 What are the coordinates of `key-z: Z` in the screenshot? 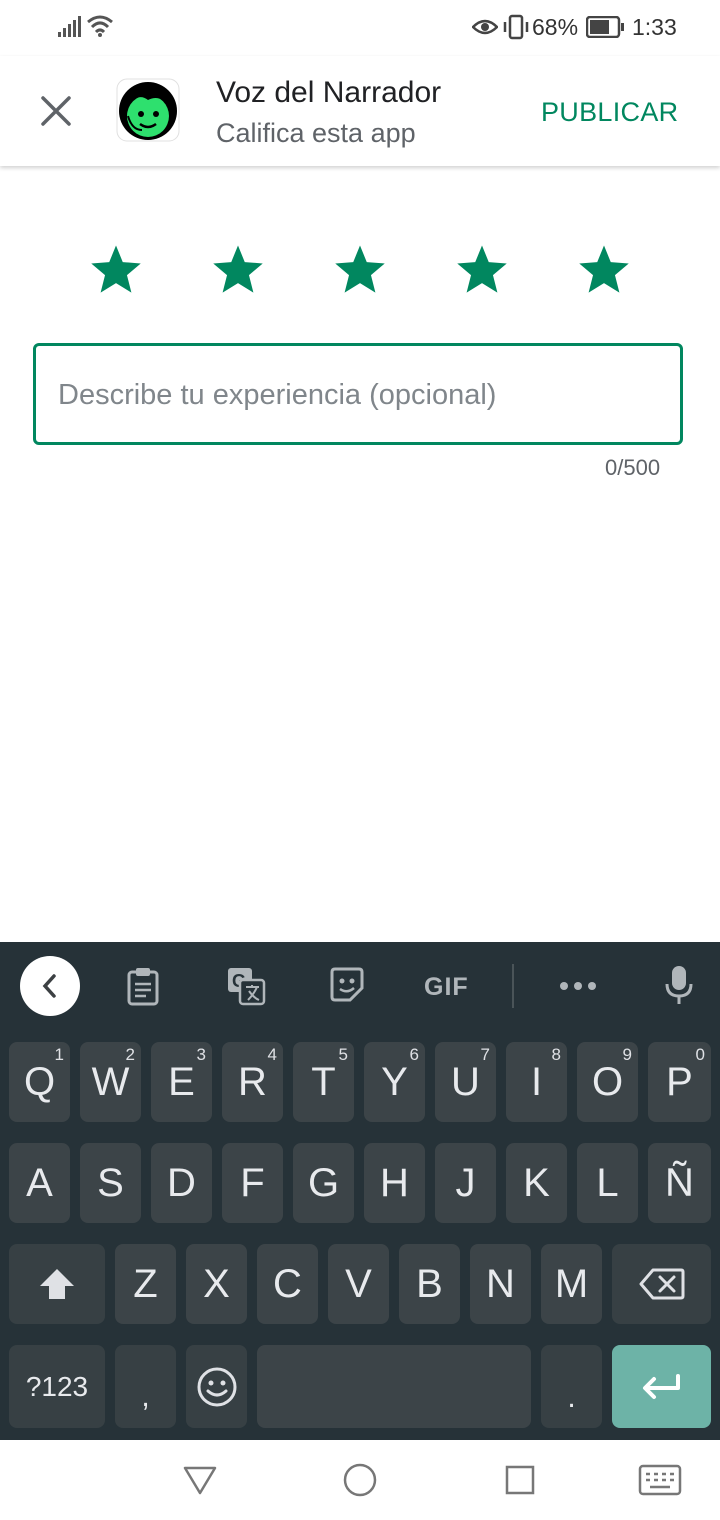 It's located at (145, 1284).